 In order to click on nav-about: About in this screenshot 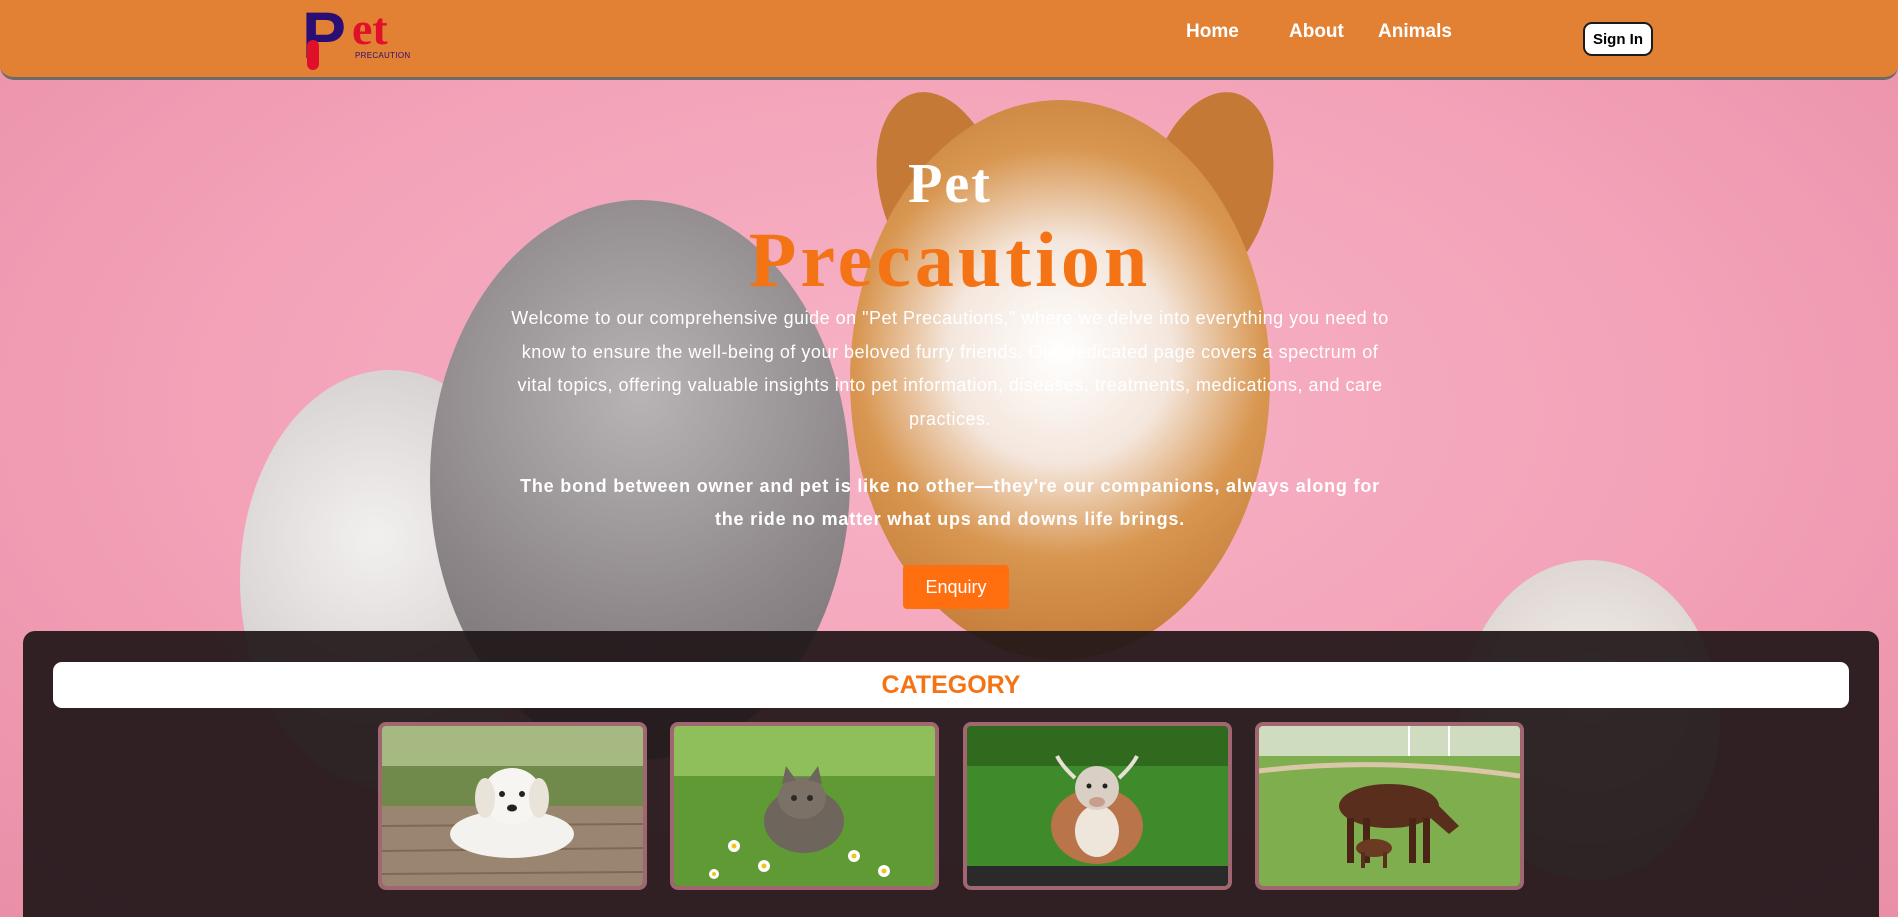, I will do `click(1316, 32)`.